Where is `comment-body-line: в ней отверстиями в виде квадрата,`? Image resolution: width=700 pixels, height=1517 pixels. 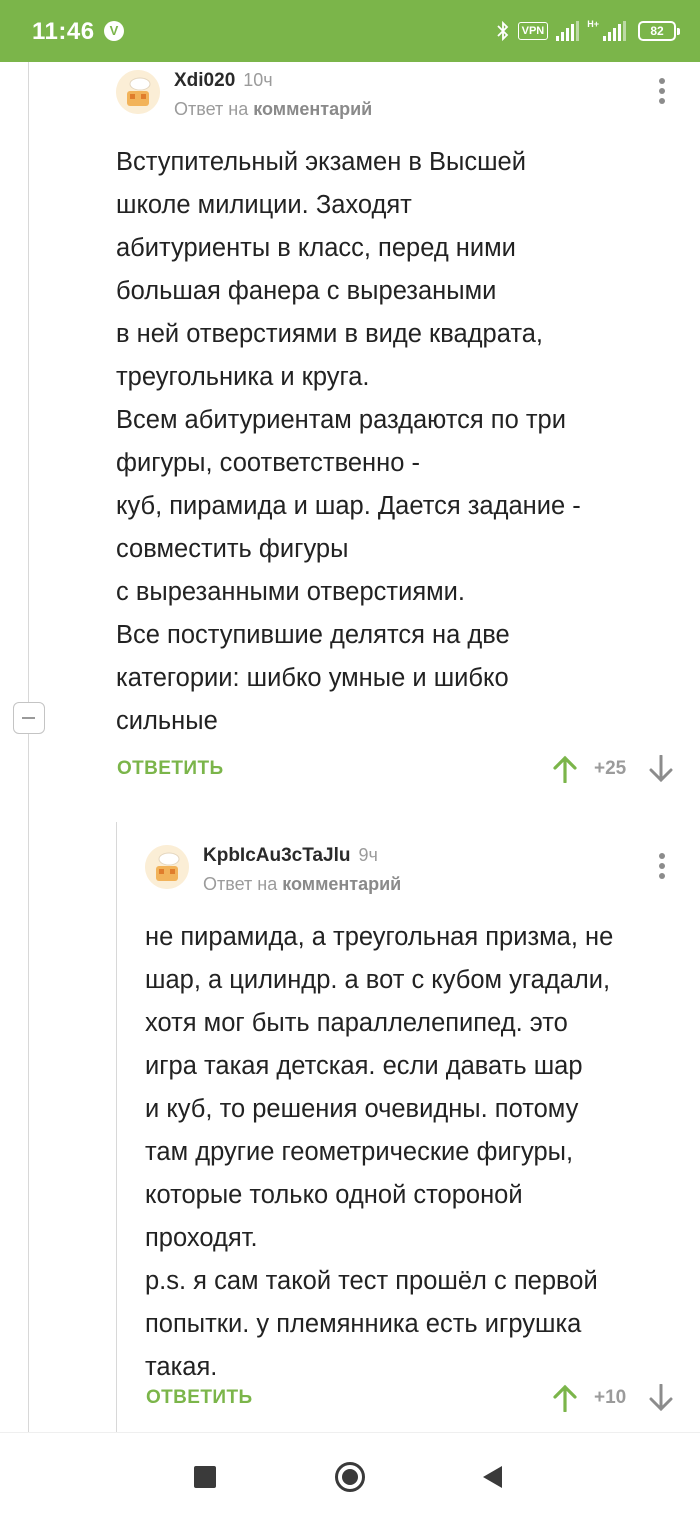
comment-body-line: в ней отверстиями в виде квадрата, is located at coordinates (330, 334).